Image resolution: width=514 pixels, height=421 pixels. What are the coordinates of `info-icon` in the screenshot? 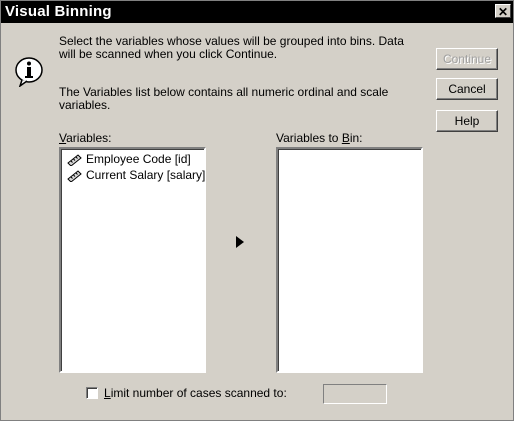 It's located at (29, 71).